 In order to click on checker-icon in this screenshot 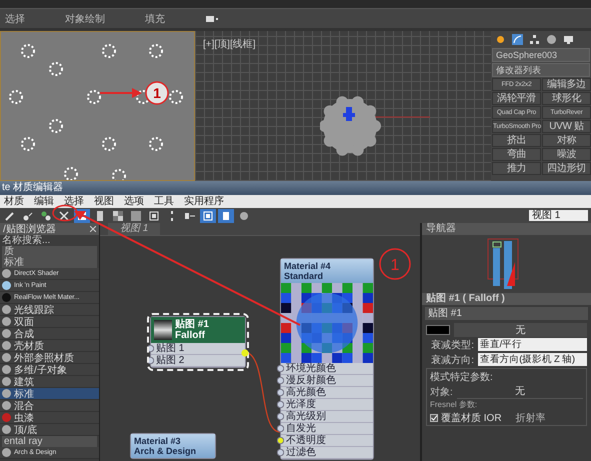, I will do `click(118, 216)`.